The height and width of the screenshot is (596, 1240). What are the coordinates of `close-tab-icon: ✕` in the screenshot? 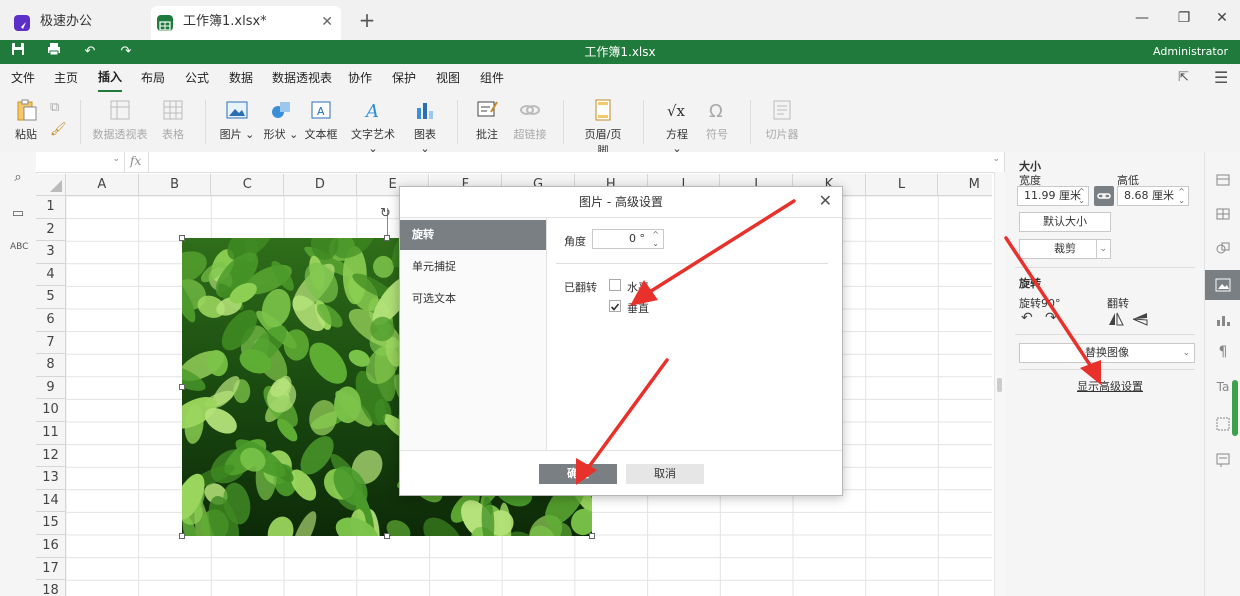 It's located at (327, 22).